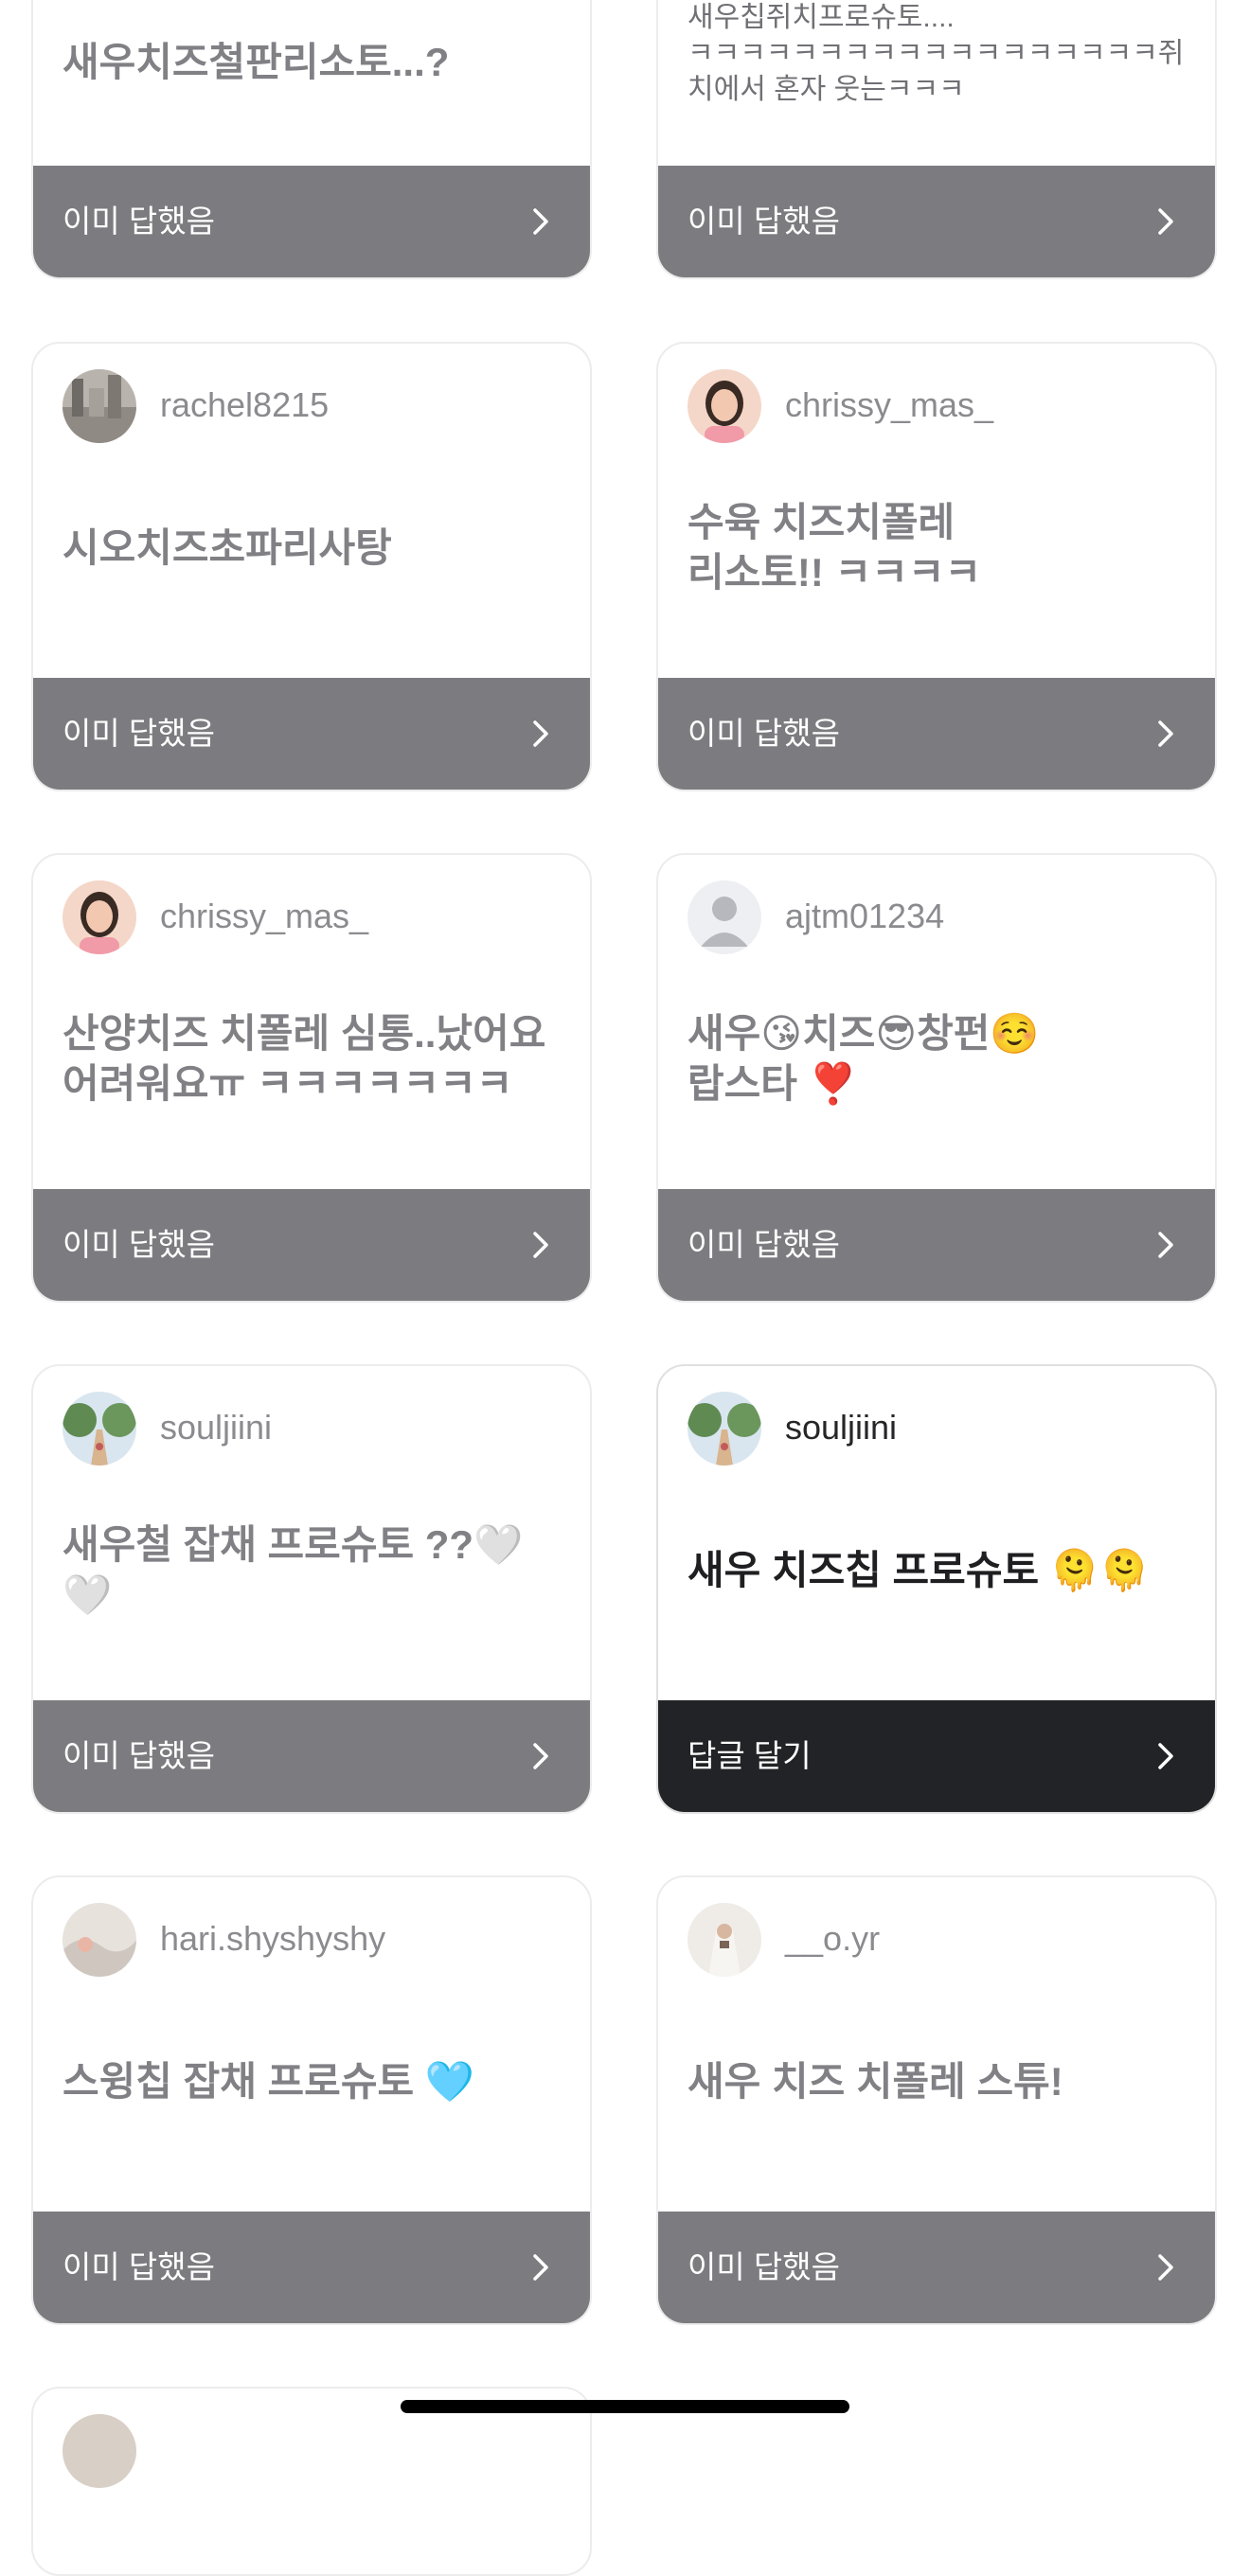 The width and height of the screenshot is (1250, 2576). Describe the element at coordinates (245, 405) in the screenshot. I see `username: rachel8215` at that location.